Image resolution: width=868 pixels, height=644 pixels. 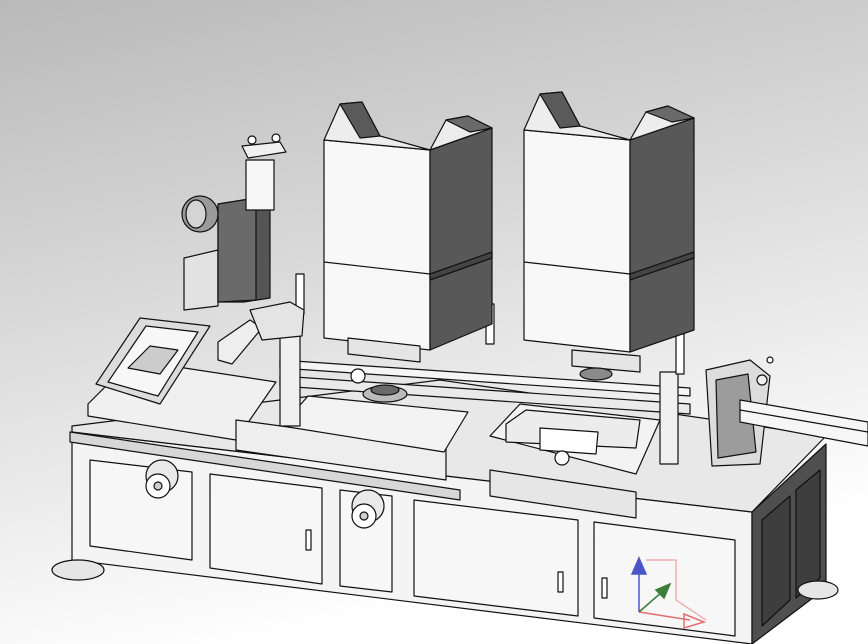 I want to click on press-head-right, so click(x=609, y=236).